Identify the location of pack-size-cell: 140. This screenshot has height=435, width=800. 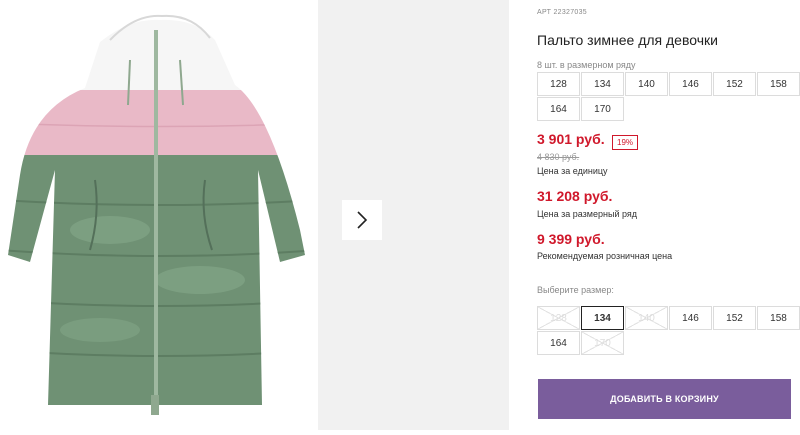
(646, 84).